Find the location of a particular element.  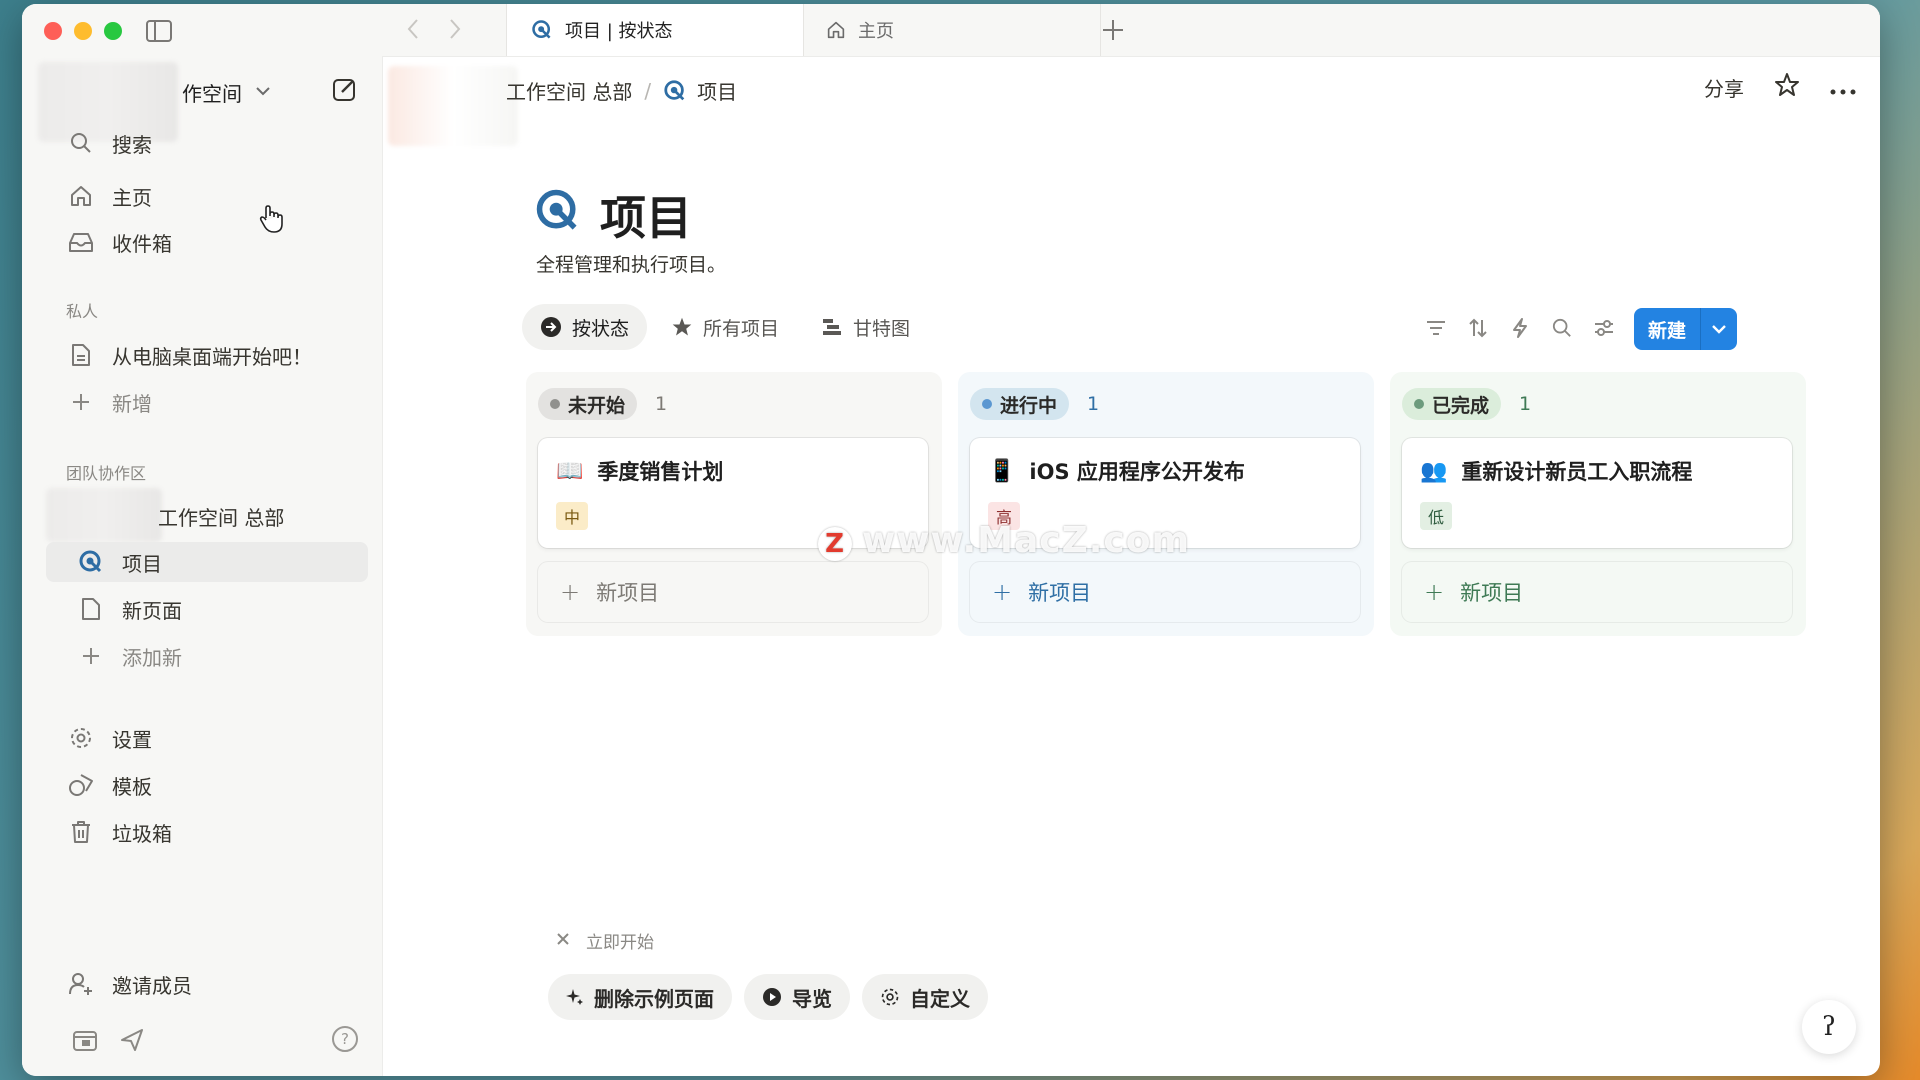

sidebar-item-label: 新增 is located at coordinates (132, 403).